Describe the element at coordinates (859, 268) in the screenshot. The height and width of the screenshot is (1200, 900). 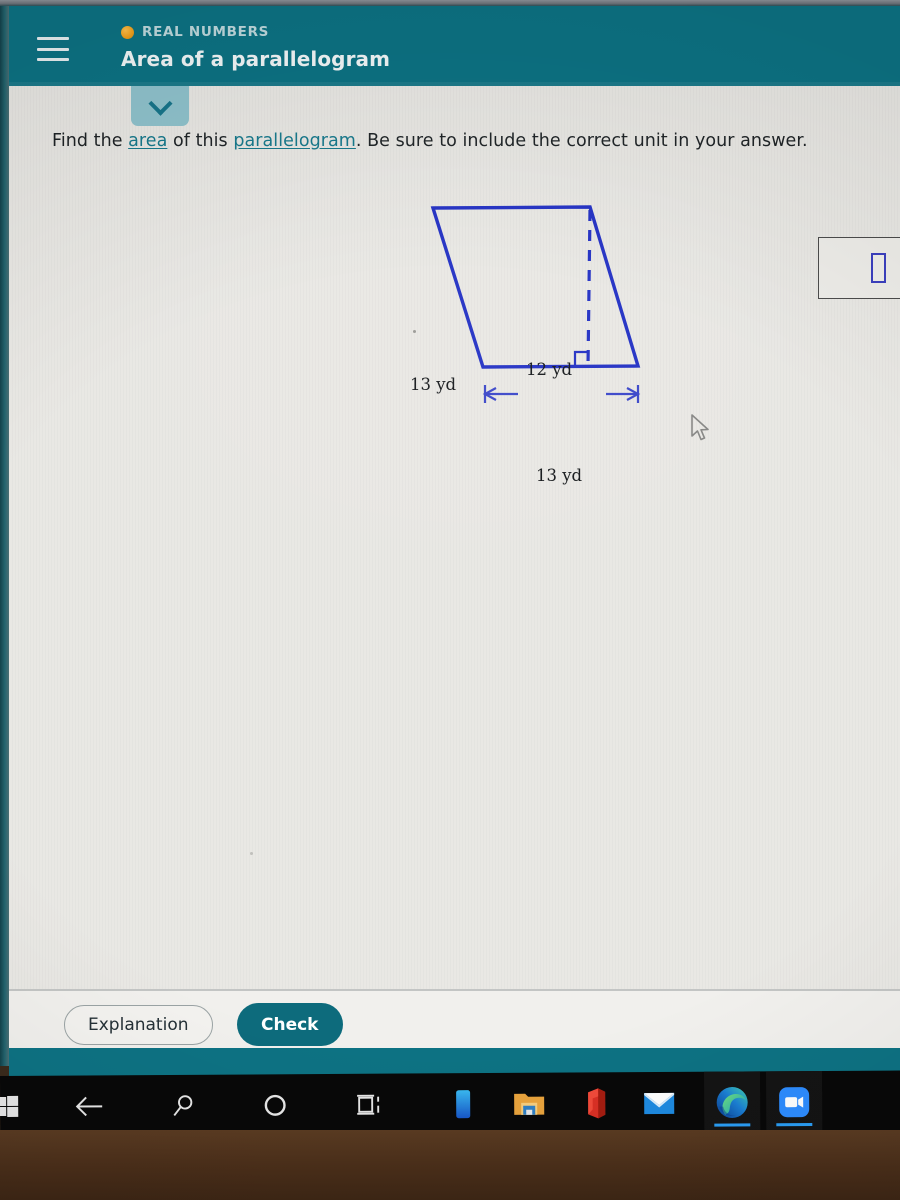
I see `answer-input` at that location.